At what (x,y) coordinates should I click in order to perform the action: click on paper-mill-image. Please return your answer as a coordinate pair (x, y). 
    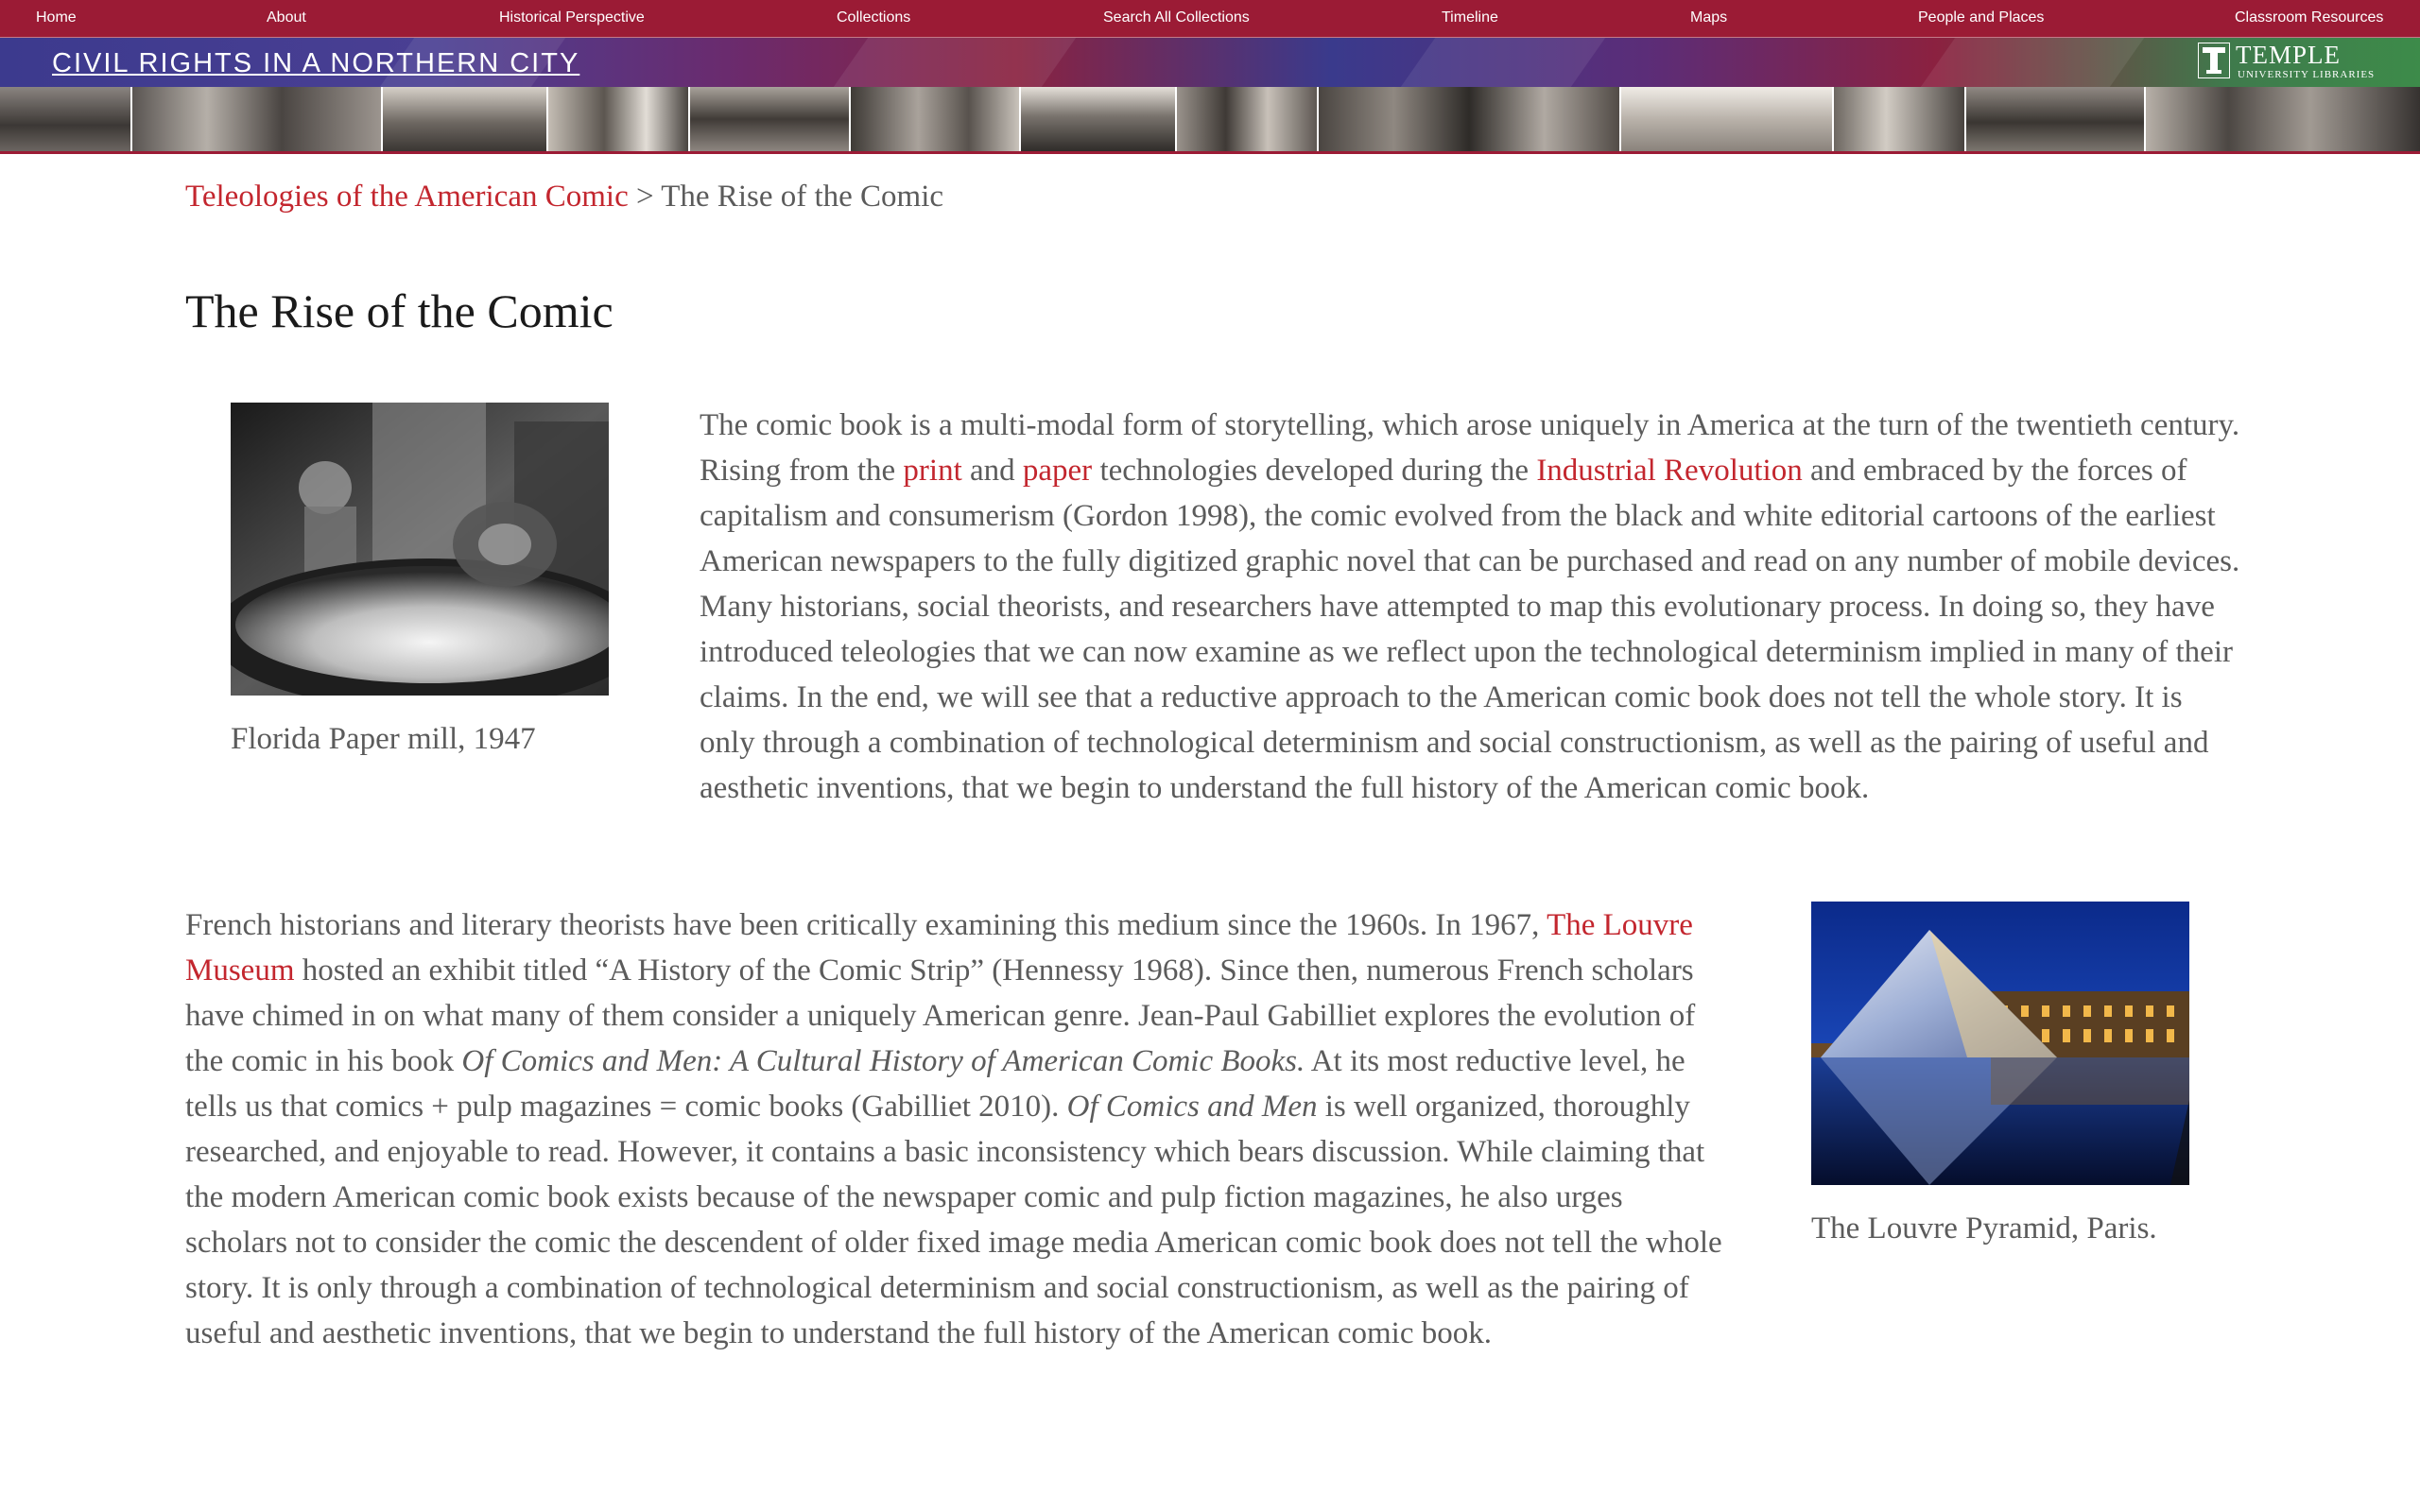
    Looking at the image, I should click on (420, 549).